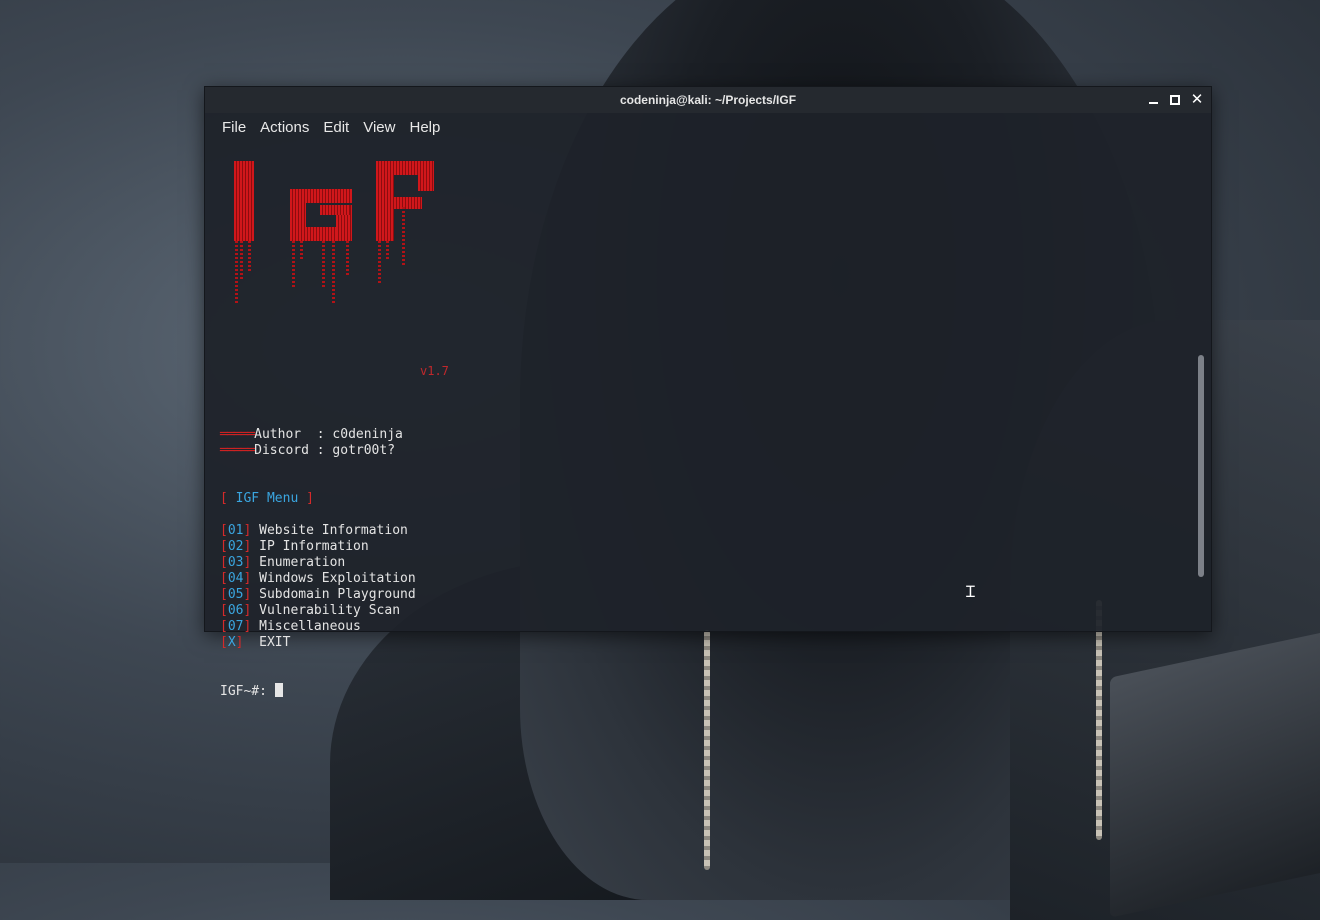 The image size is (1320, 920). What do you see at coordinates (310, 610) in the screenshot?
I see `menu-option: [06] Vulnerability Scan` at bounding box center [310, 610].